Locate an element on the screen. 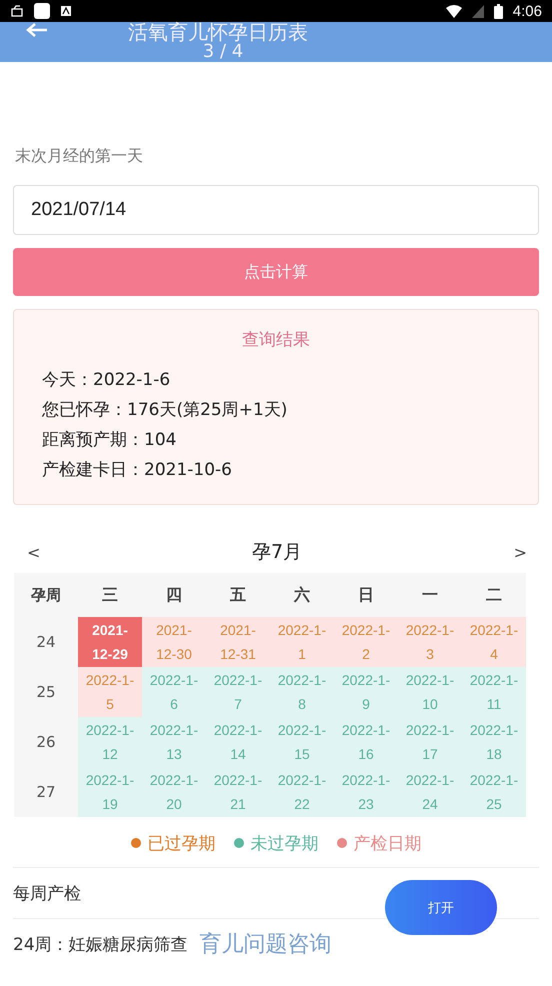  date-cell: 2022-1-1 is located at coordinates (302, 642).